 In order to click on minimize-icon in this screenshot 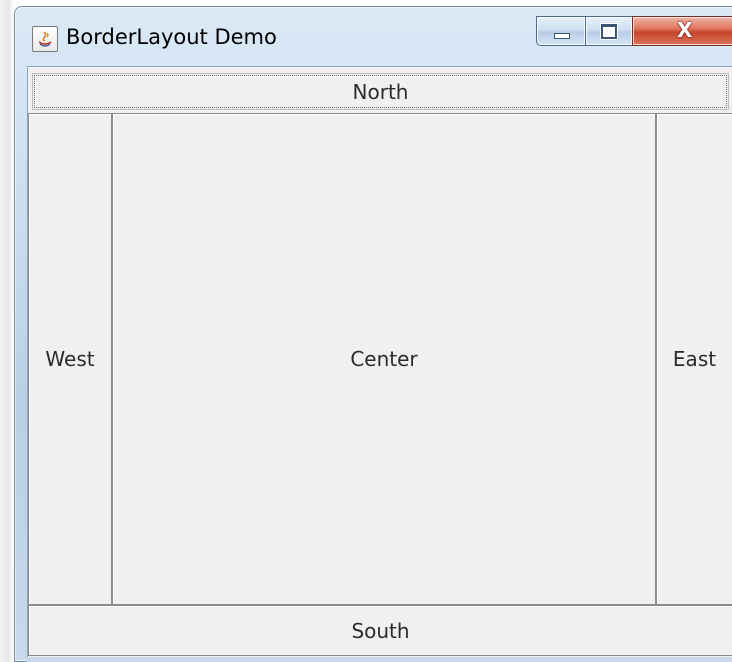, I will do `click(562, 36)`.